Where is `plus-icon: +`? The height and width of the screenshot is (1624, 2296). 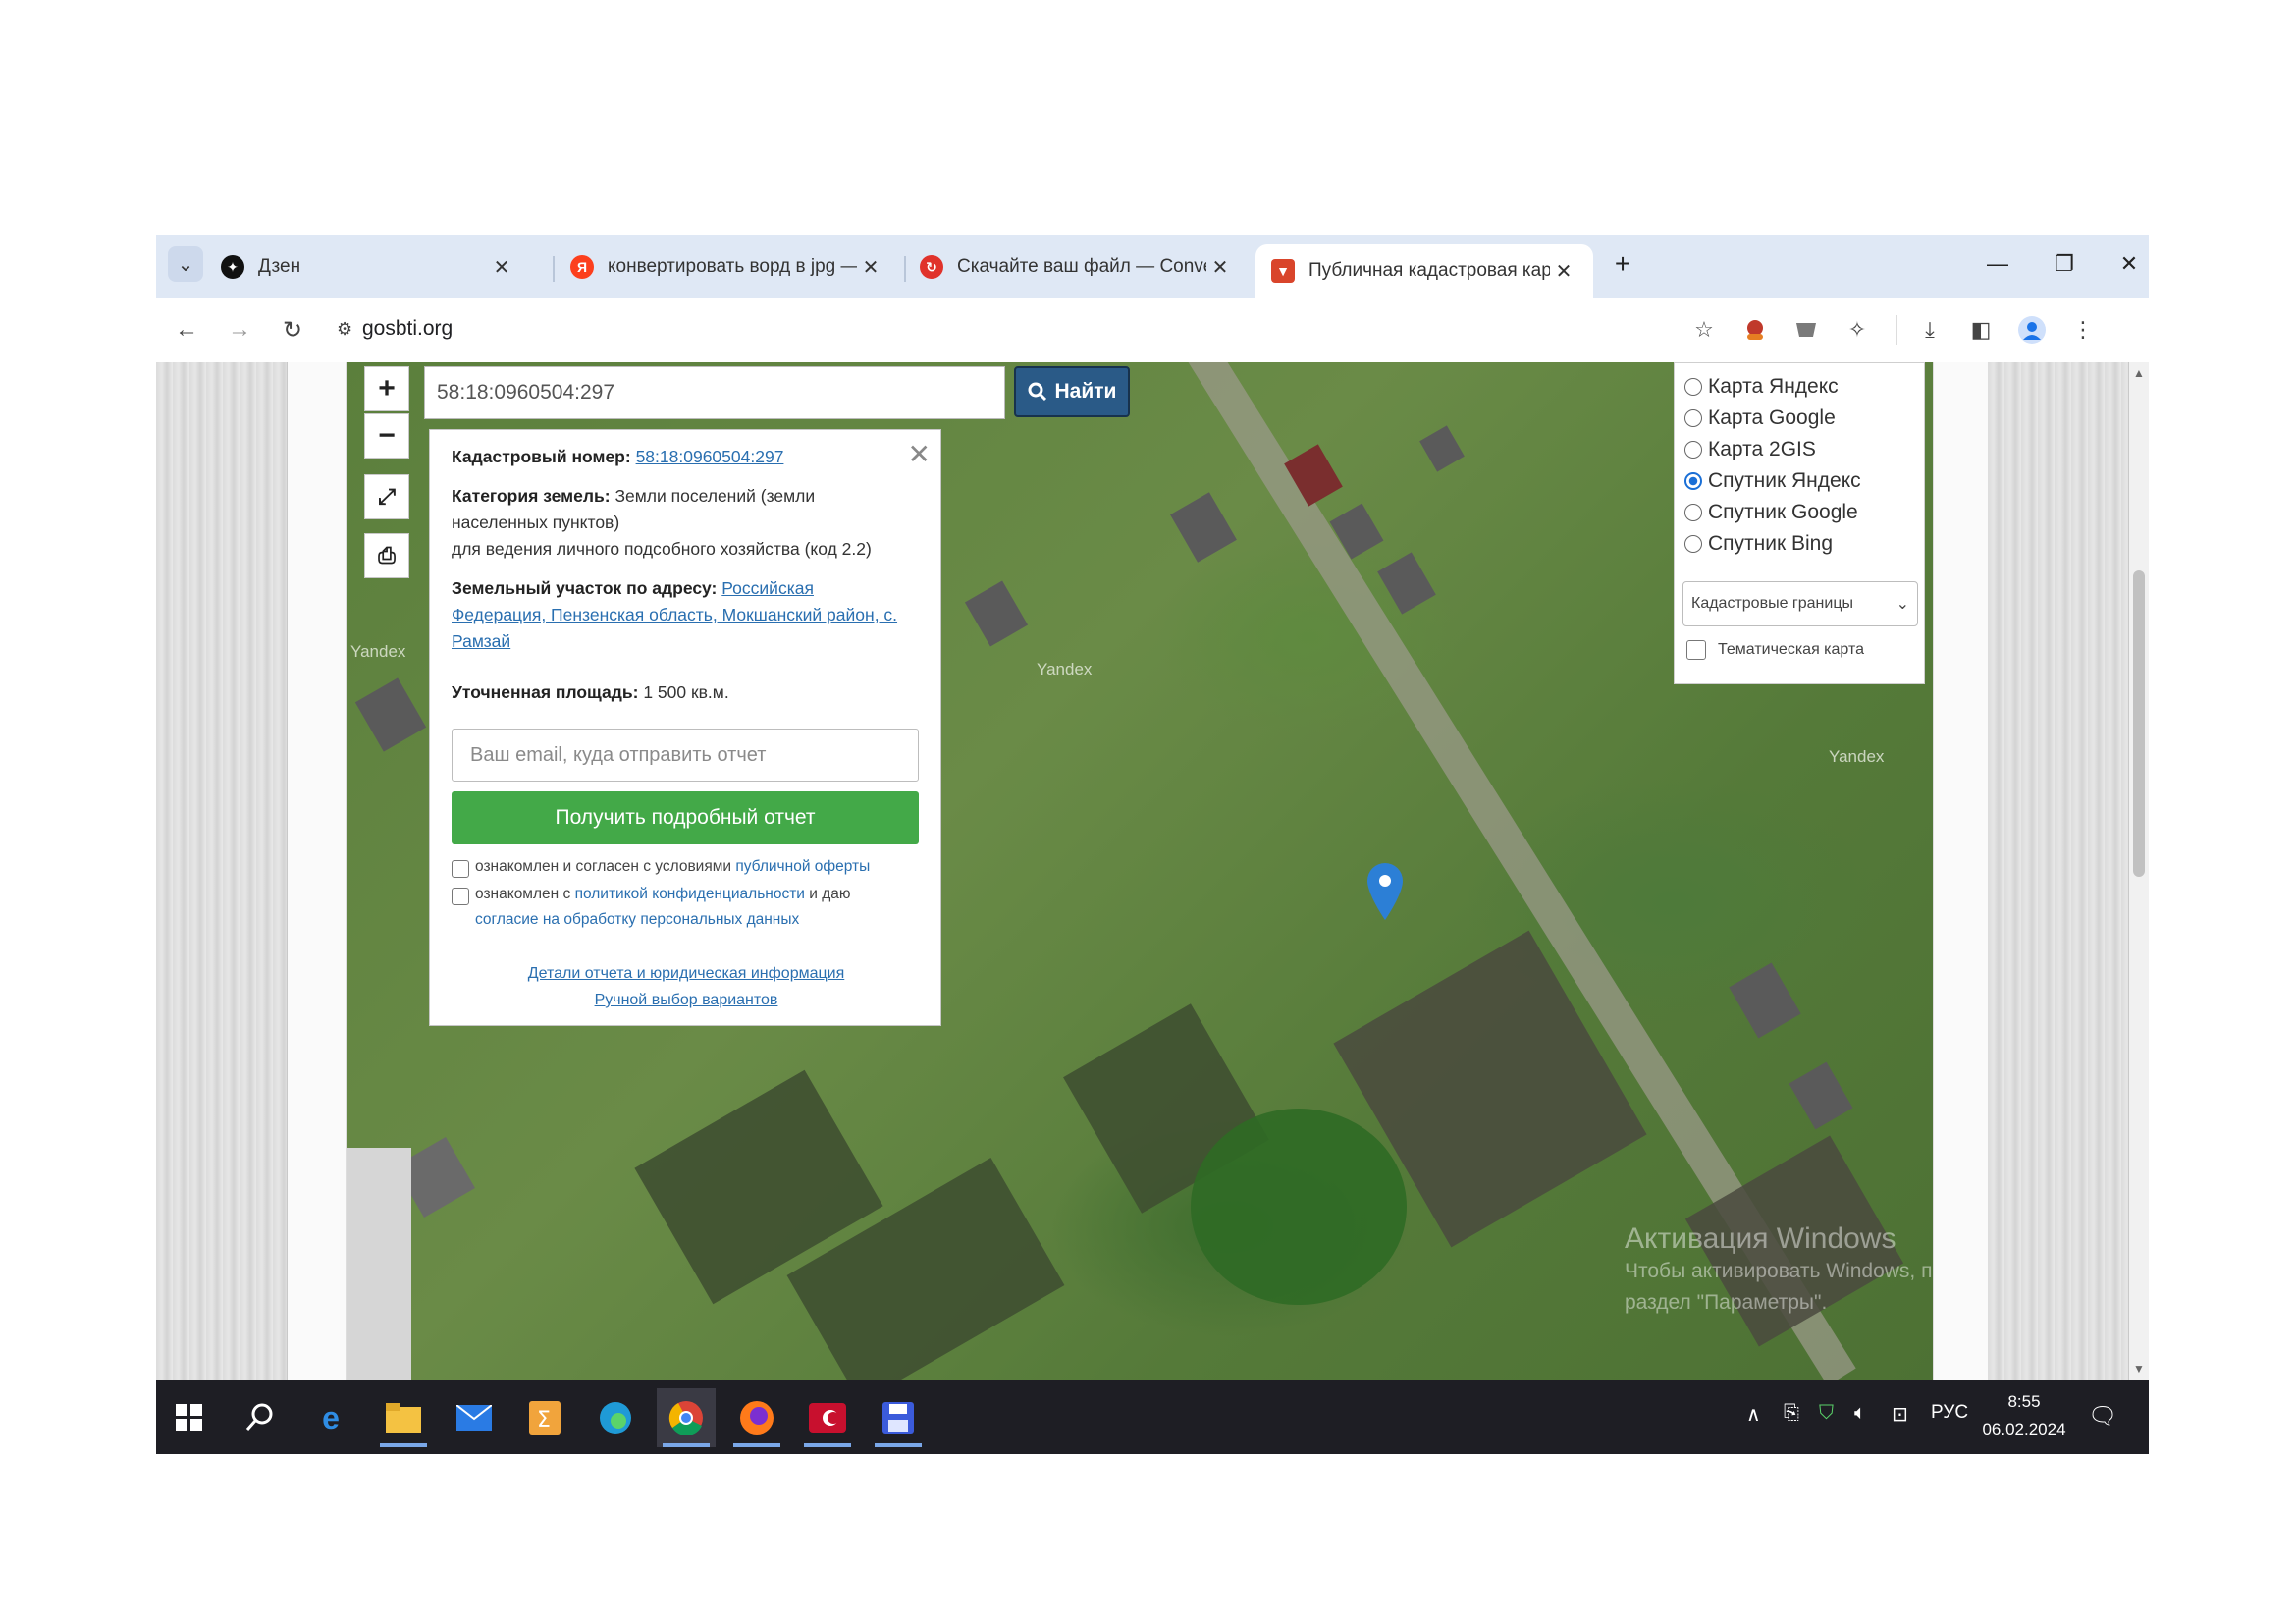 plus-icon: + is located at coordinates (1622, 263).